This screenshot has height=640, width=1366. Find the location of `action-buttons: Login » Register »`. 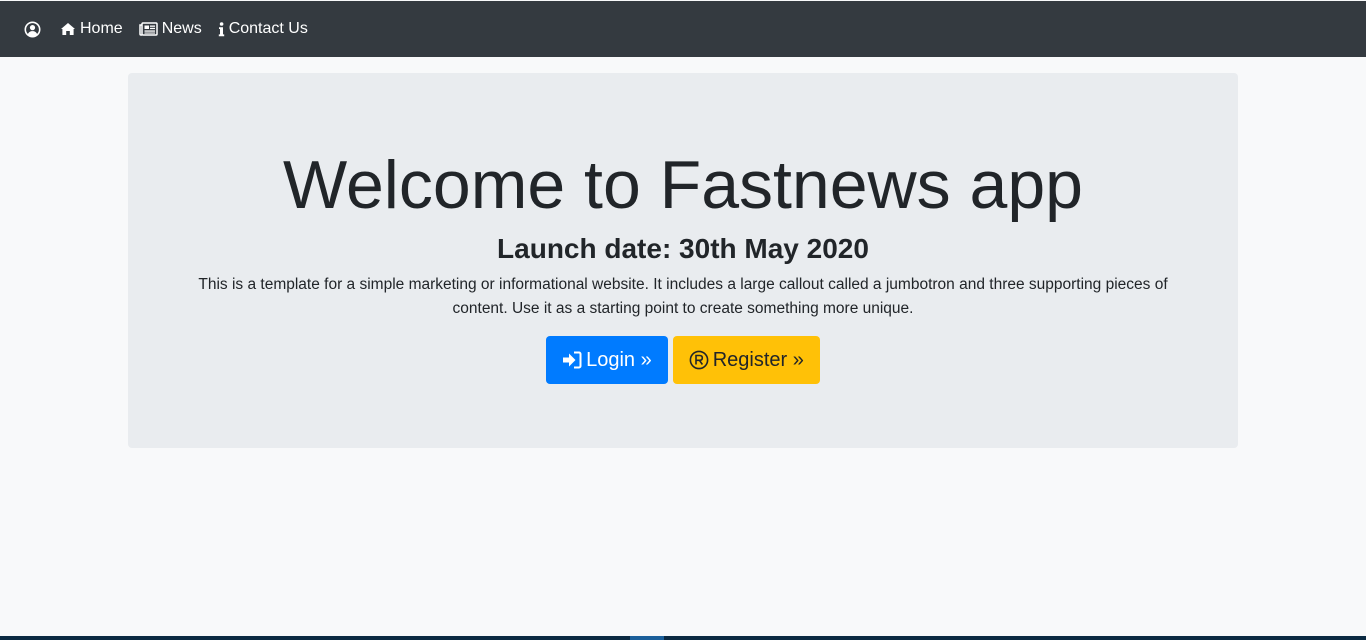

action-buttons: Login » Register » is located at coordinates (683, 360).